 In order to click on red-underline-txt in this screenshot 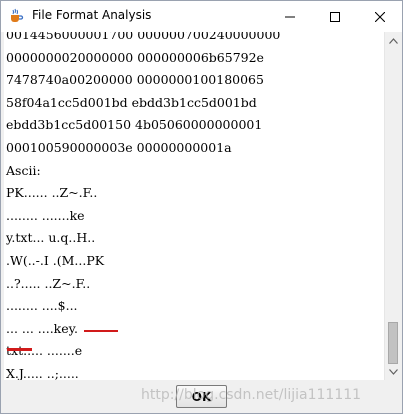, I will do `click(19, 349)`.